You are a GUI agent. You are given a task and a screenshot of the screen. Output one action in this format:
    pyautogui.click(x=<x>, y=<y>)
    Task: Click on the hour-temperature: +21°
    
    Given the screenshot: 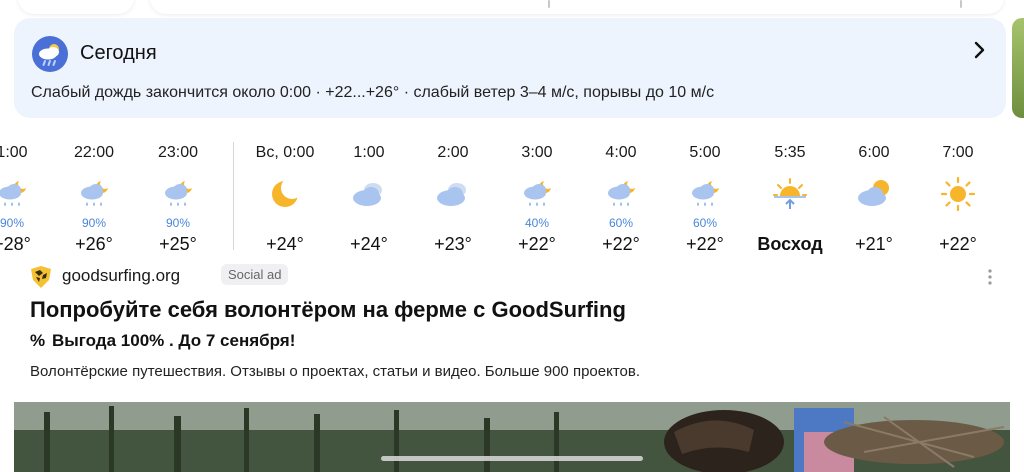 What is the action you would take?
    pyautogui.click(x=874, y=244)
    